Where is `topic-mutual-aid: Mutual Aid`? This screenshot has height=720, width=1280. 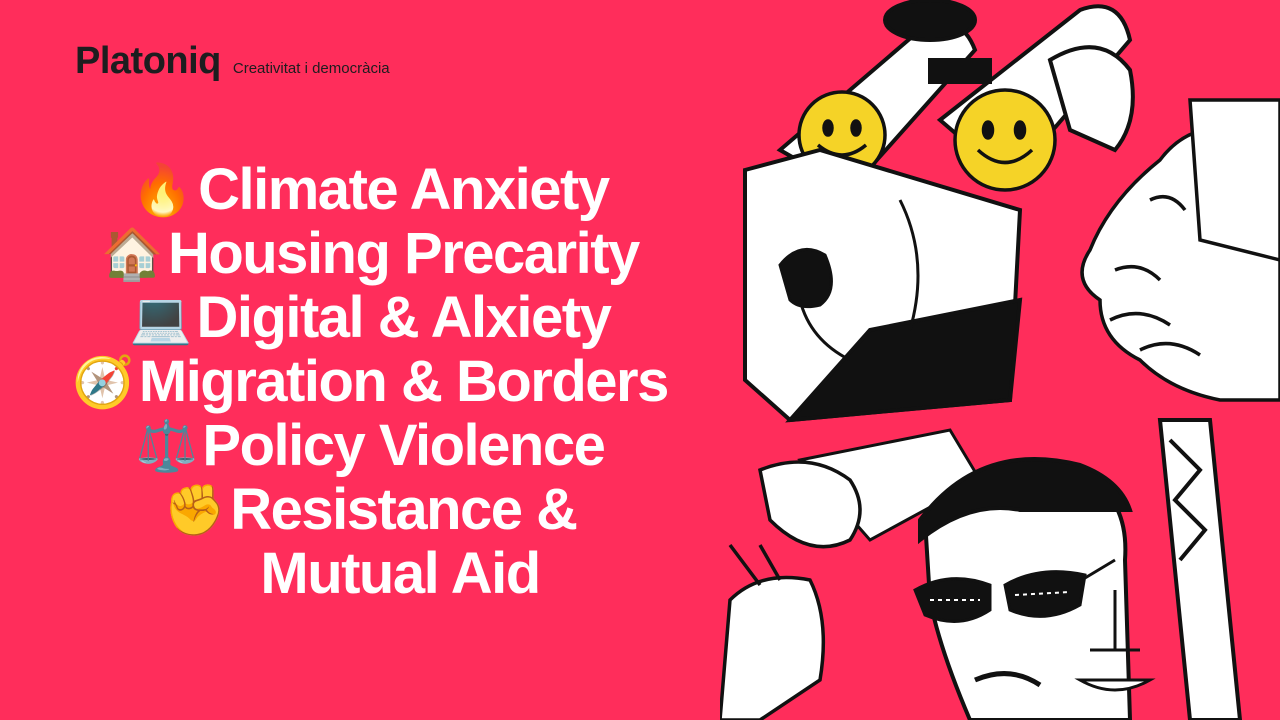 topic-mutual-aid: Mutual Aid is located at coordinates (370, 574).